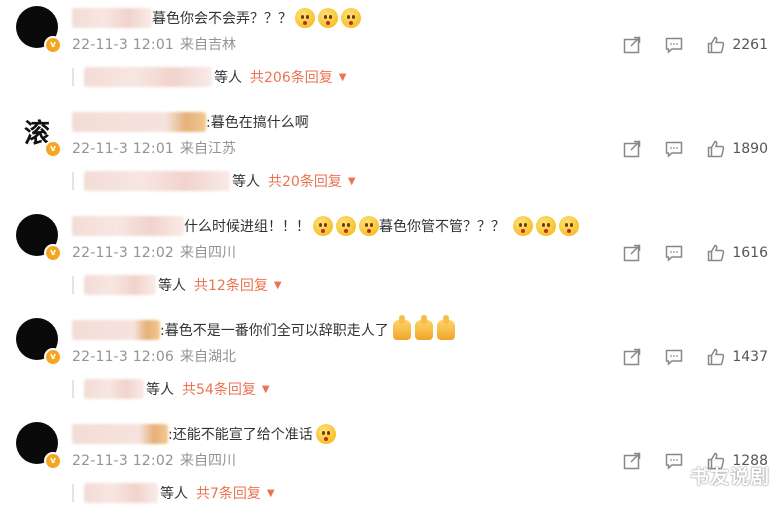 The width and height of the screenshot is (782, 519). I want to click on like-count: 1616, so click(750, 253).